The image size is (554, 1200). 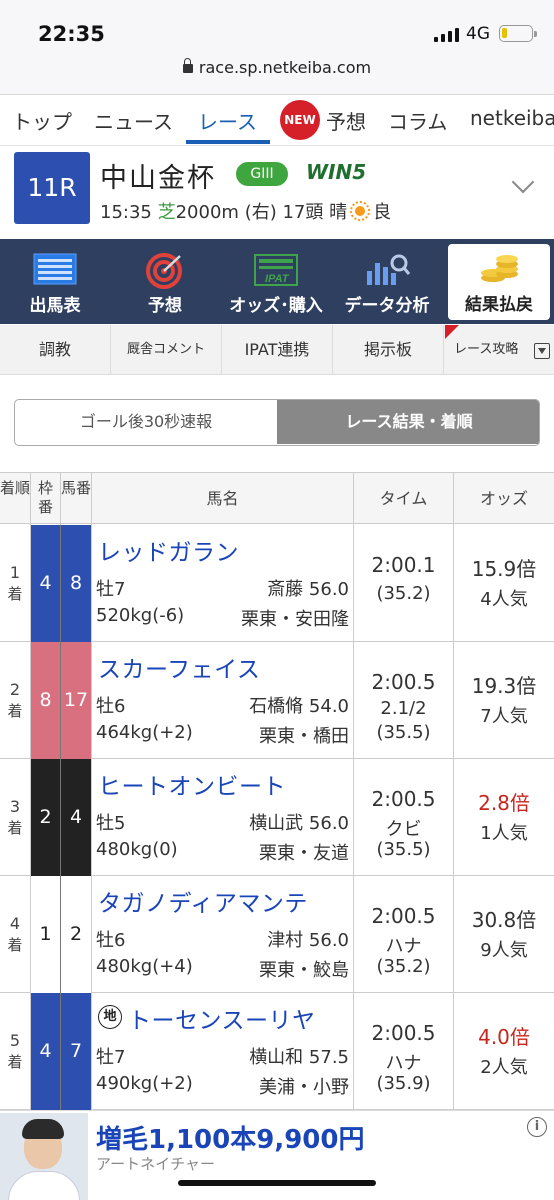 I want to click on tab-keijiban: 掲示板, so click(x=388, y=350).